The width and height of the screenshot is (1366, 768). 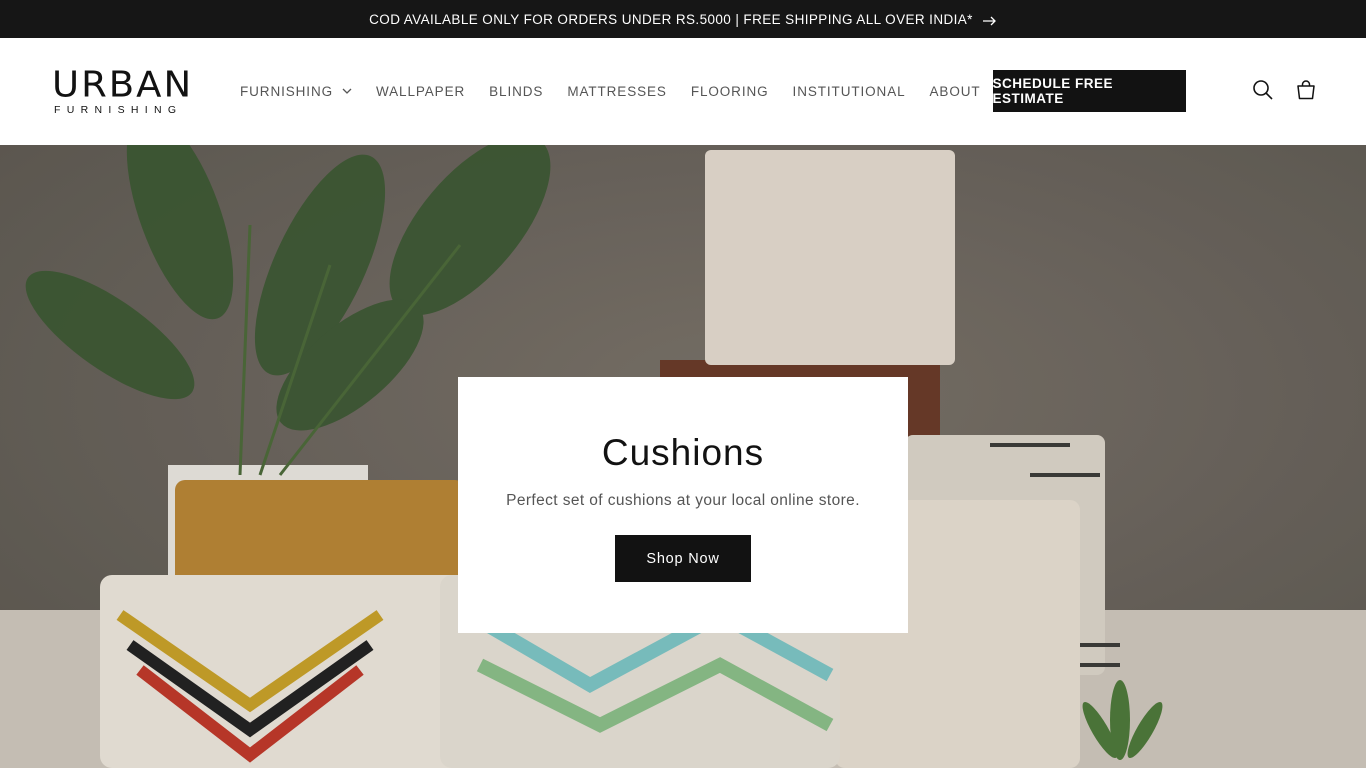 What do you see at coordinates (1306, 90) in the screenshot?
I see `cart-icon` at bounding box center [1306, 90].